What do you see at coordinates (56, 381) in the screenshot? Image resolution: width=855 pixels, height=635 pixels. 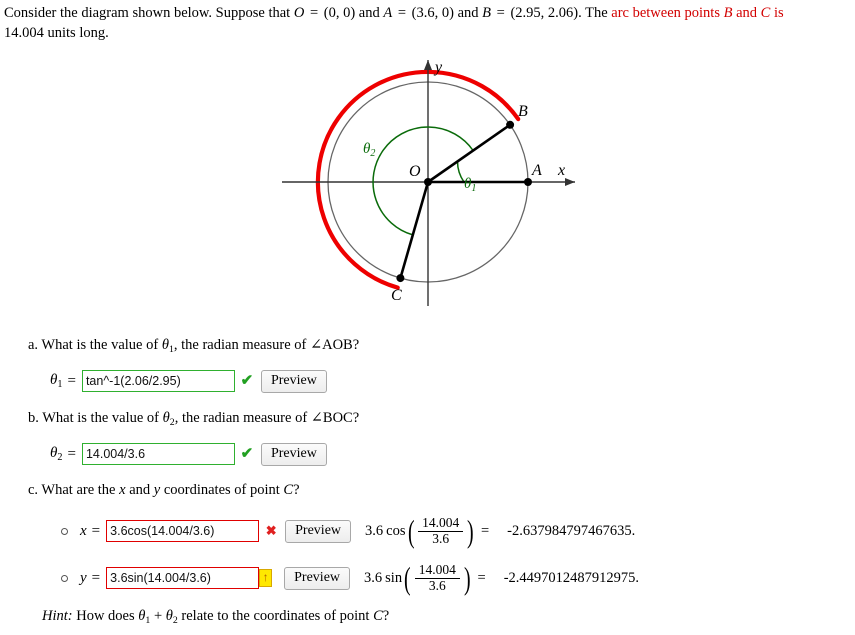 I see `question-a-var: θ1` at bounding box center [56, 381].